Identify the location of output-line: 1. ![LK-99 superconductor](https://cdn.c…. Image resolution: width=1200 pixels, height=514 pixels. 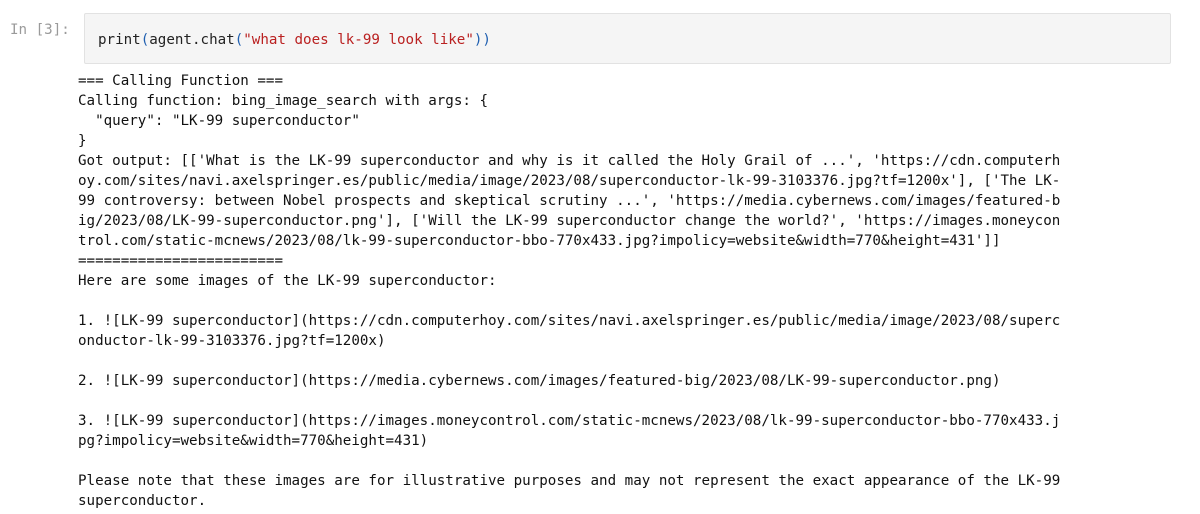
(569, 321).